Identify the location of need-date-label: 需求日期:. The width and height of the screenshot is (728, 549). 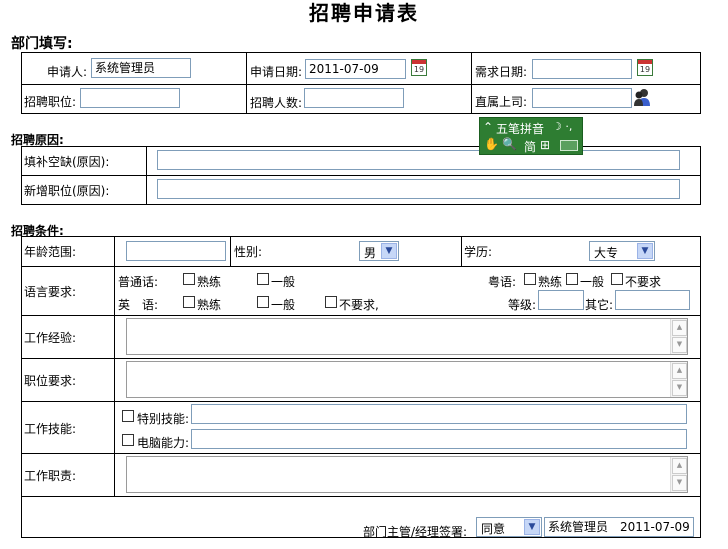
(501, 72).